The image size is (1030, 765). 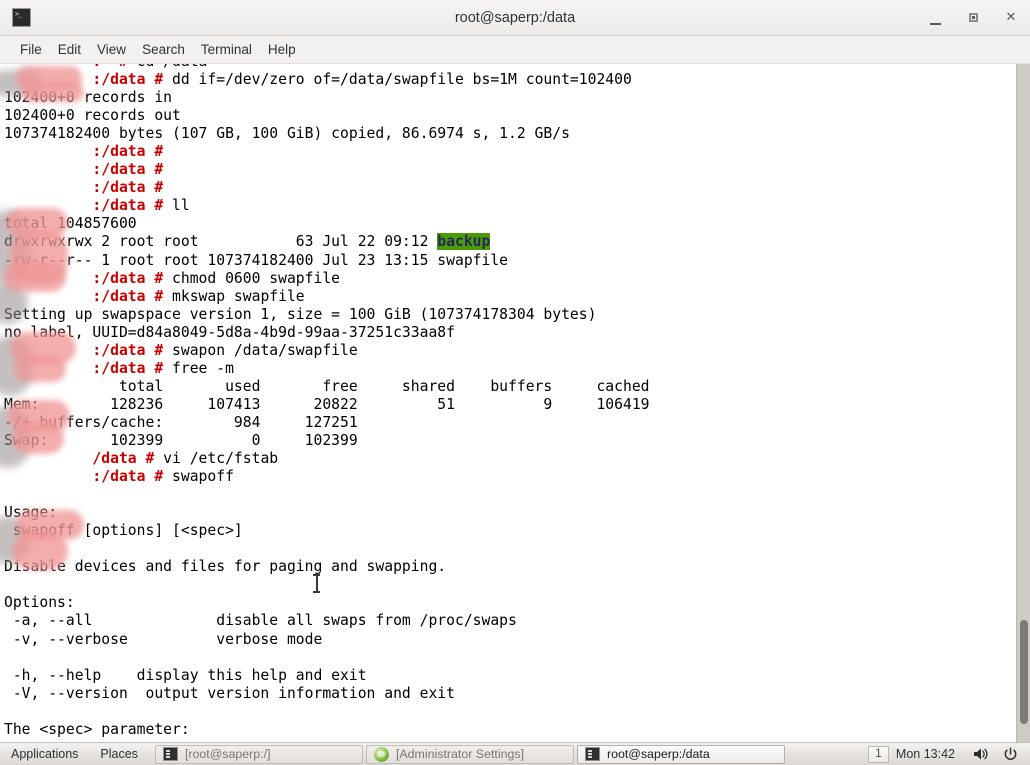 What do you see at coordinates (119, 754) in the screenshot?
I see `taskbar-menu-places: Places` at bounding box center [119, 754].